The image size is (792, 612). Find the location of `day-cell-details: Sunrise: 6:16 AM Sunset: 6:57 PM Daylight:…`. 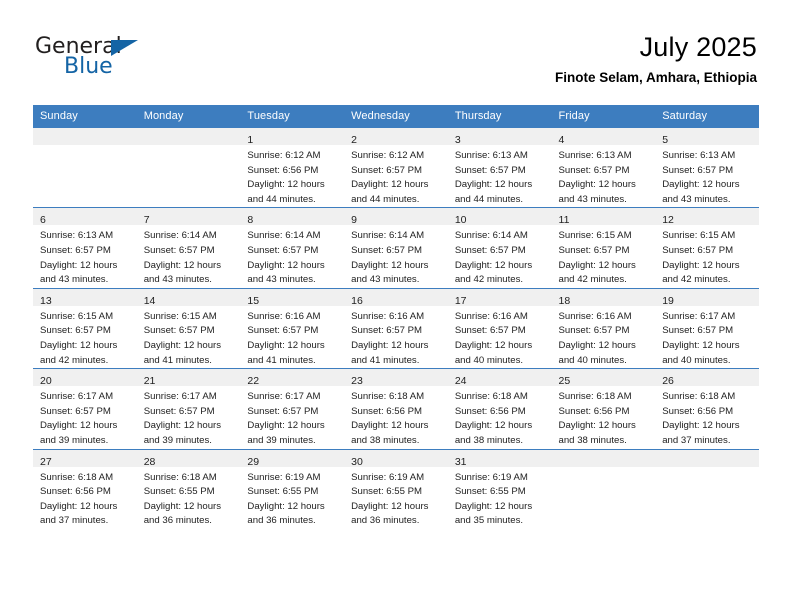

day-cell-details: Sunrise: 6:16 AM Sunset: 6:57 PM Daylight:… is located at coordinates (396, 337).